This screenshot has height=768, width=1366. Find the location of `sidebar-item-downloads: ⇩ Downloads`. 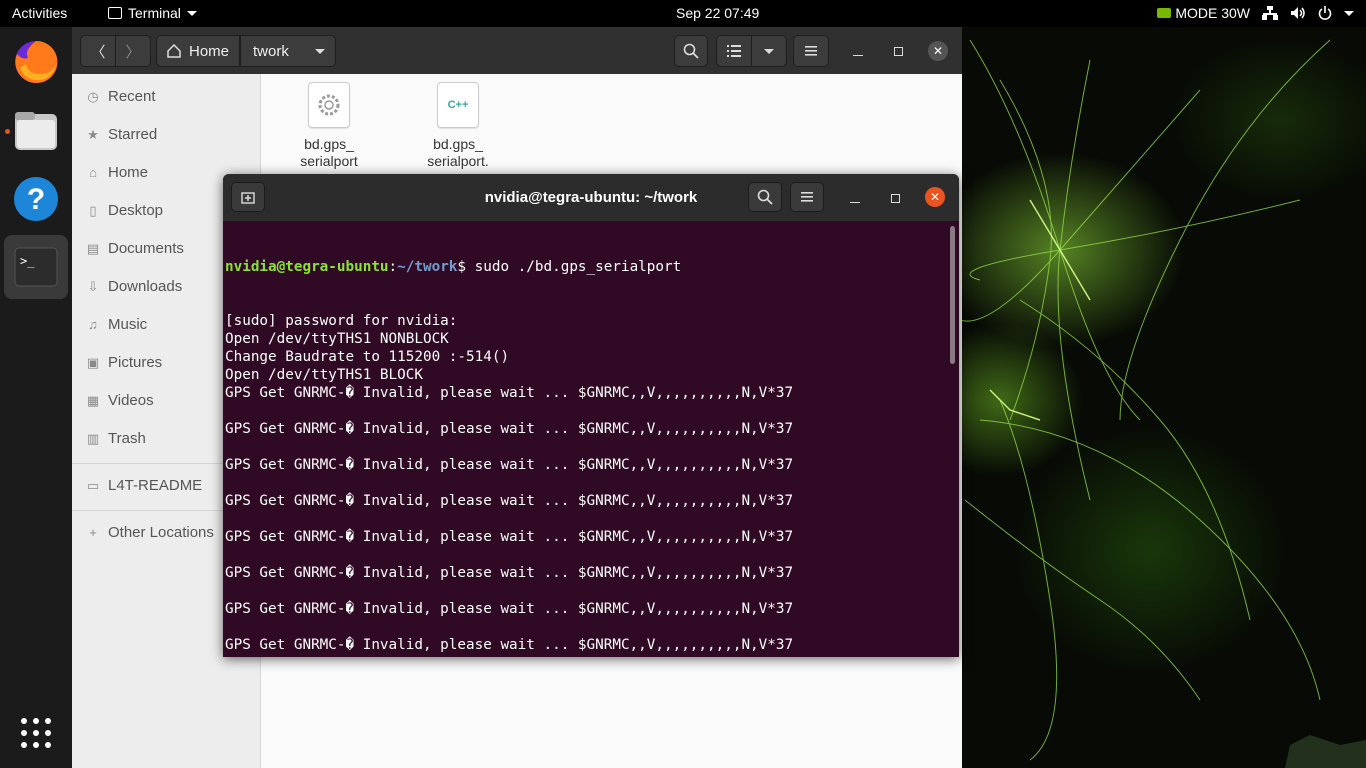

sidebar-item-downloads: ⇩ Downloads is located at coordinates (134, 286).